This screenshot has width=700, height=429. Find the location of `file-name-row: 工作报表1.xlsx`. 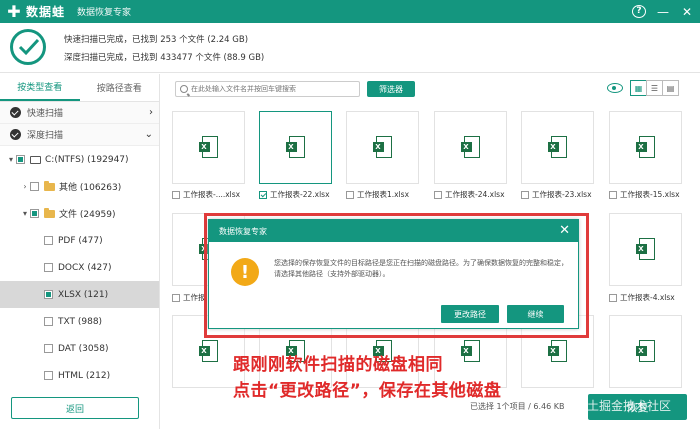

file-name-row: 工作报表1.xlsx is located at coordinates (377, 194).